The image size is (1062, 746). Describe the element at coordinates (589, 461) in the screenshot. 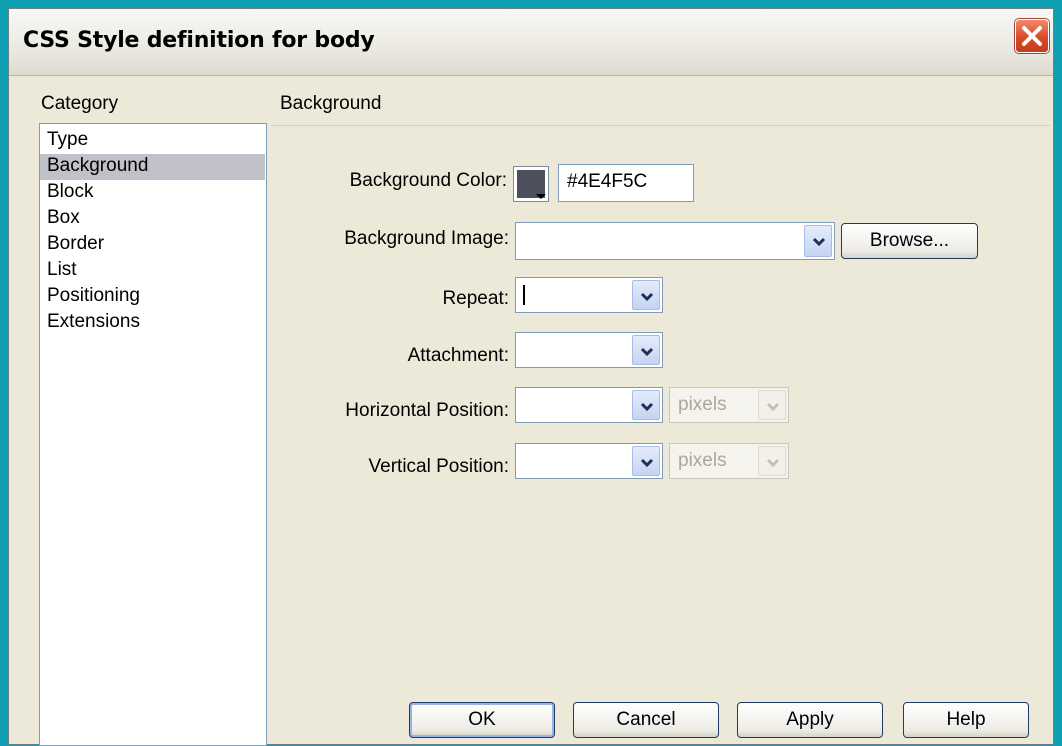

I see `vertical-position-select` at that location.